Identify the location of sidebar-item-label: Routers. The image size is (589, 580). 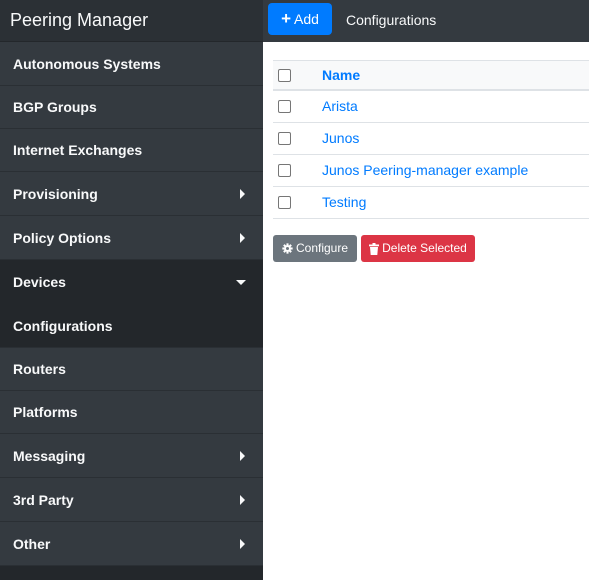
(39, 369).